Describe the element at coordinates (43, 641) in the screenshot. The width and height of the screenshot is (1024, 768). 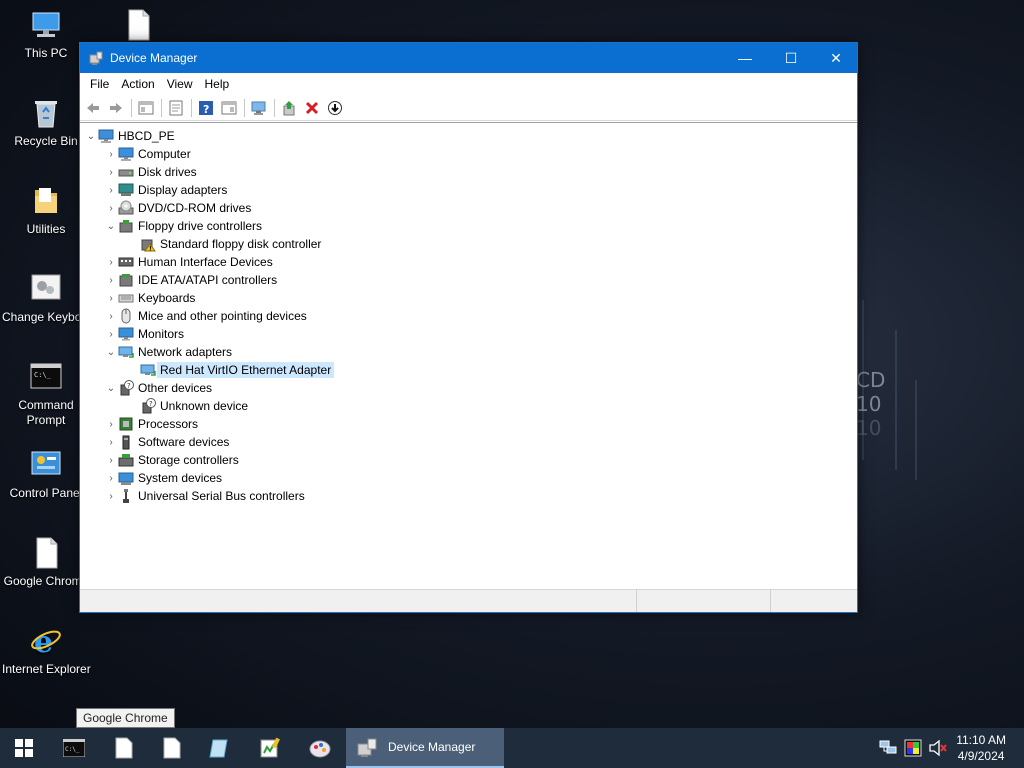
I see `svg-text: e` at that location.